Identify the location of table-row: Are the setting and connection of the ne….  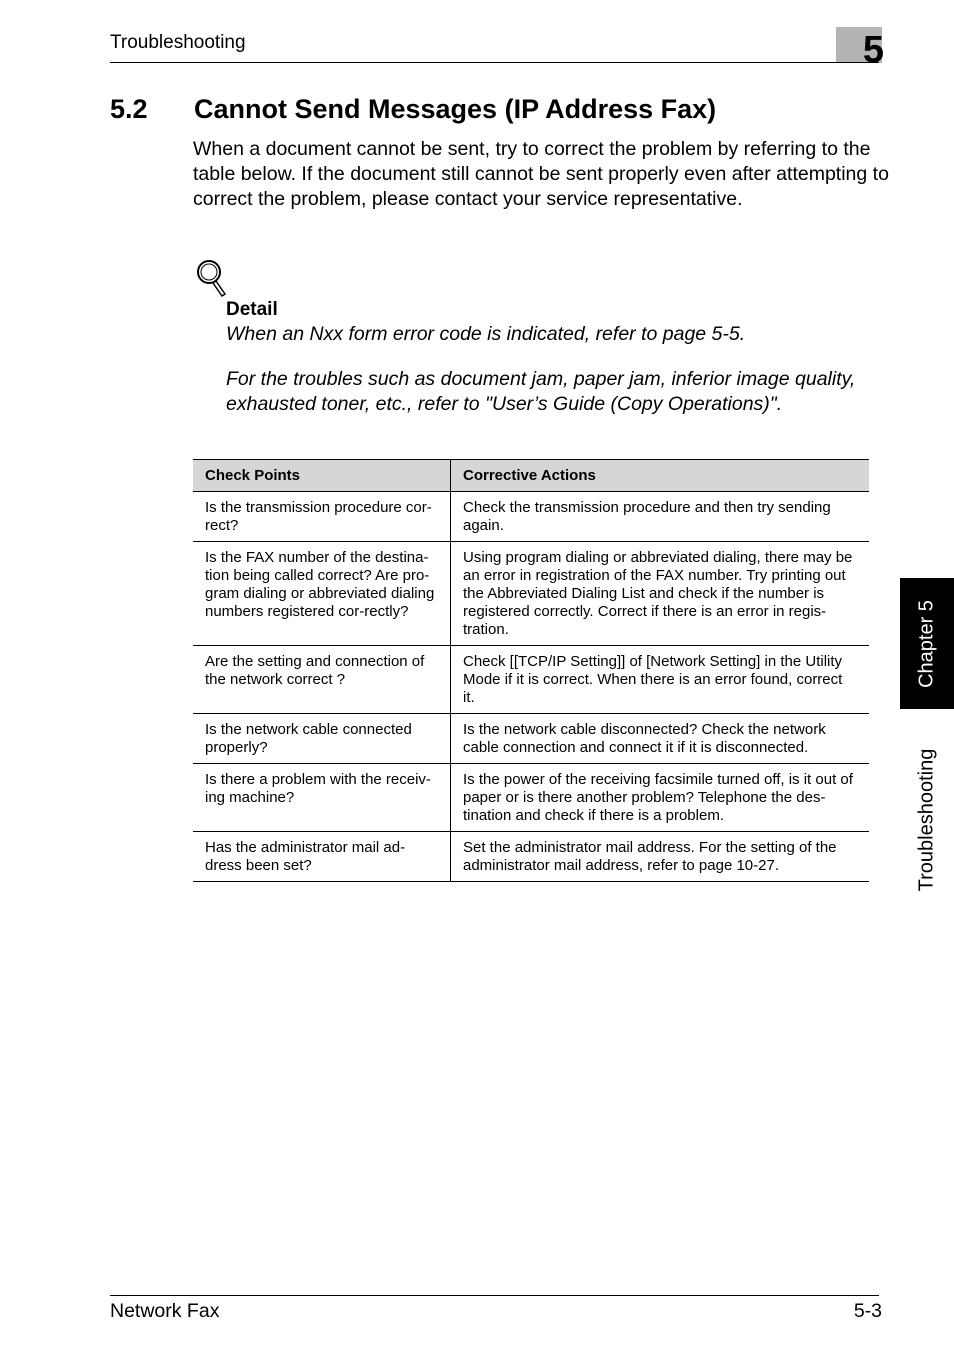
(531, 679).